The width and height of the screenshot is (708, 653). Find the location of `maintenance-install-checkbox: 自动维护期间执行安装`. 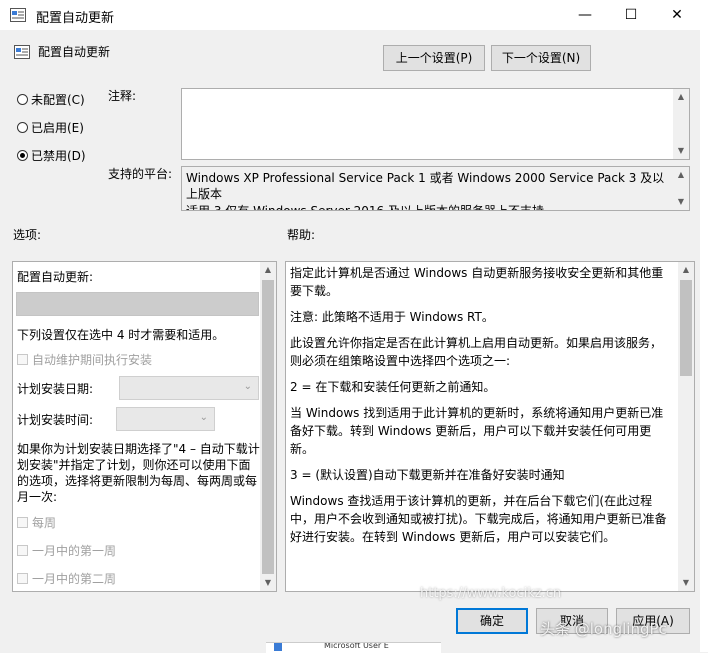

maintenance-install-checkbox: 自动维护期间执行安装 is located at coordinates (84, 359).